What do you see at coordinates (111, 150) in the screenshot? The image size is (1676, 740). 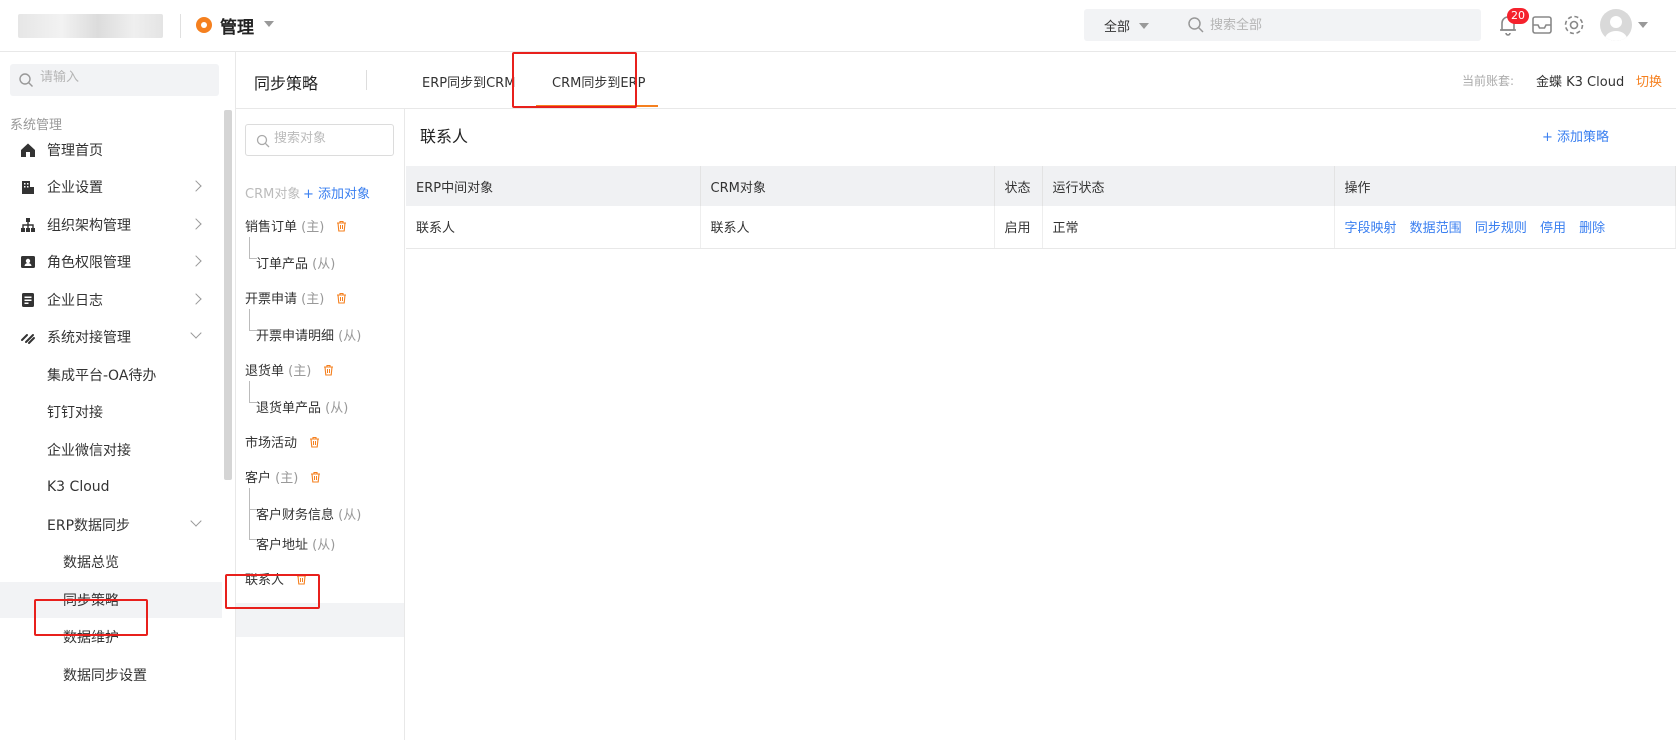 I see `sidebar-item-home: 管理首页` at bounding box center [111, 150].